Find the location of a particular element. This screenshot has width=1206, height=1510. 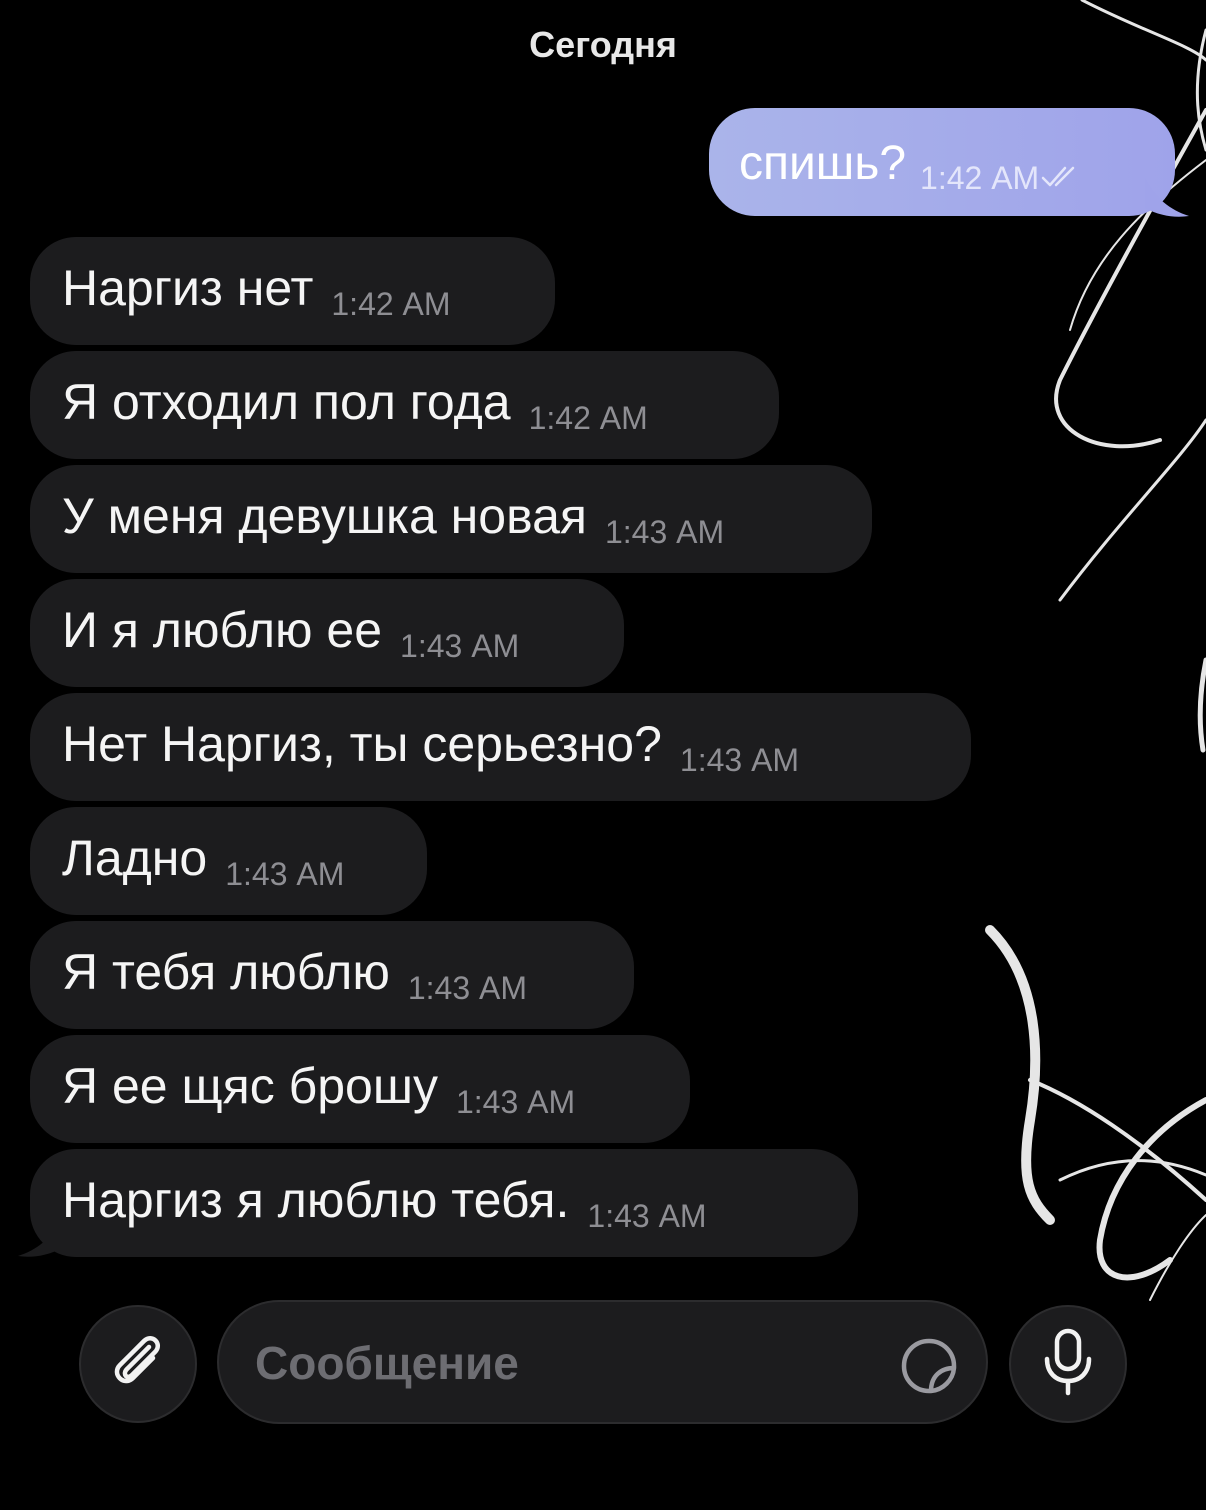

message-placeholder: Сообщение is located at coordinates (387, 1363).